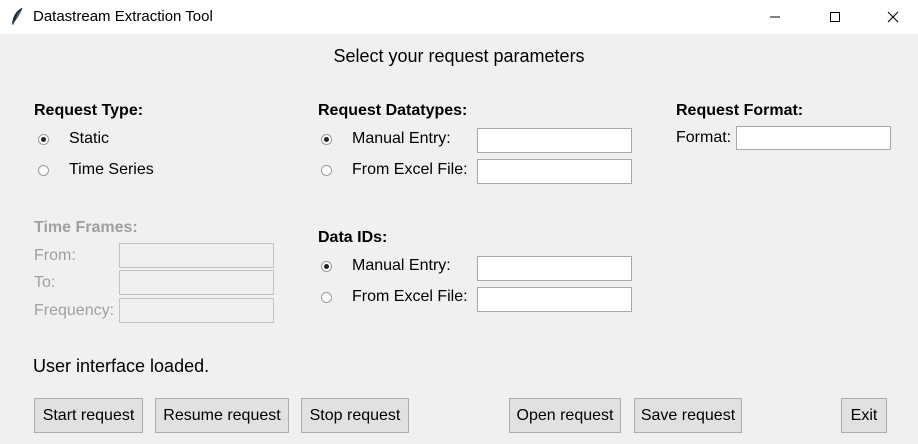  What do you see at coordinates (401, 138) in the screenshot?
I see `radio-datatypes-manual-label: Manual Entry:` at bounding box center [401, 138].